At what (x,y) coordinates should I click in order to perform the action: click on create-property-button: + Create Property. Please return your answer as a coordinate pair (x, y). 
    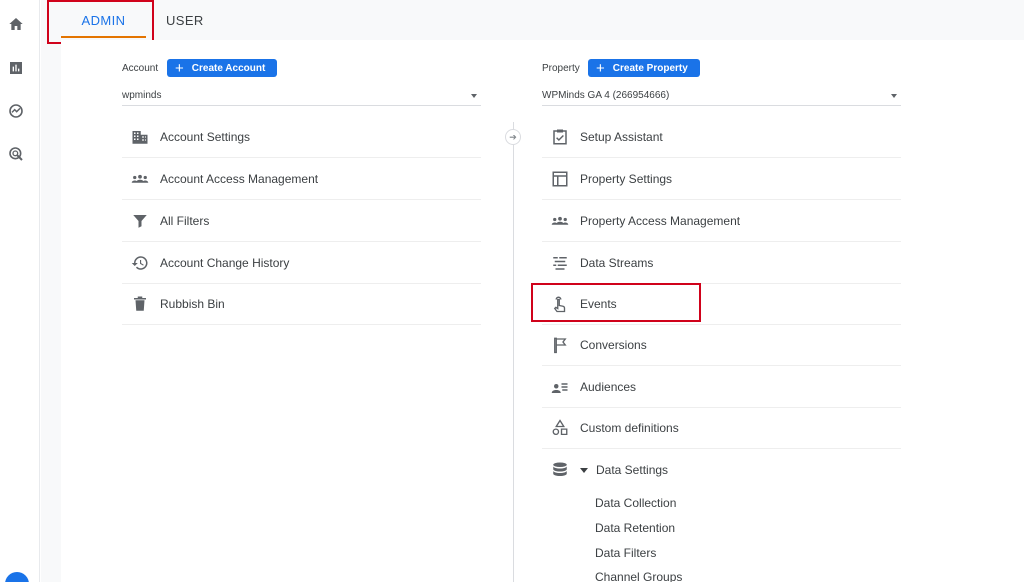
    Looking at the image, I should click on (644, 68).